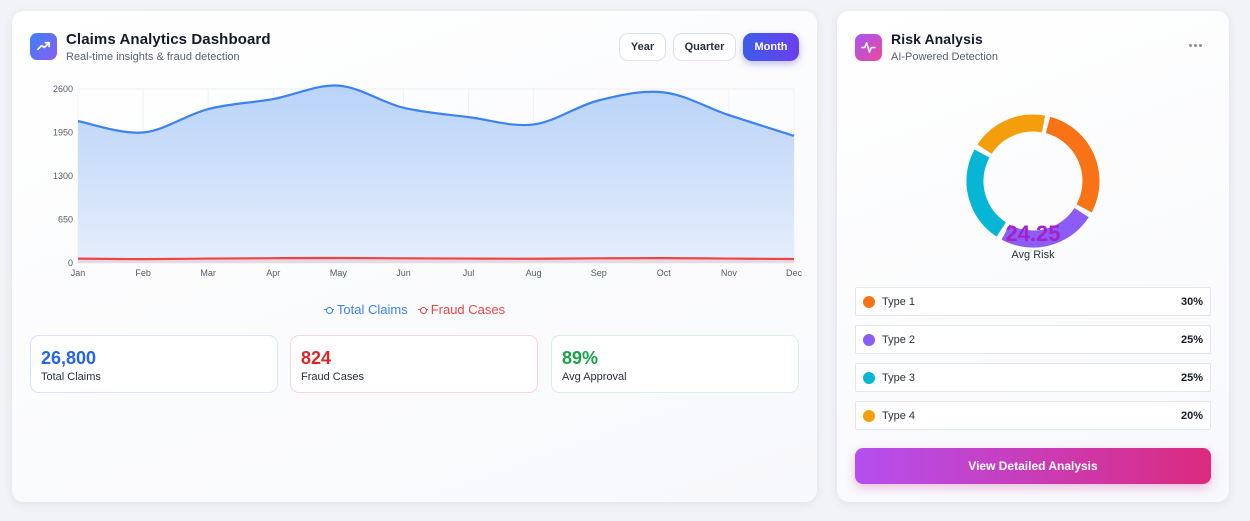 The height and width of the screenshot is (521, 1250). What do you see at coordinates (69, 358) in the screenshot?
I see `stat-value: 26,800` at bounding box center [69, 358].